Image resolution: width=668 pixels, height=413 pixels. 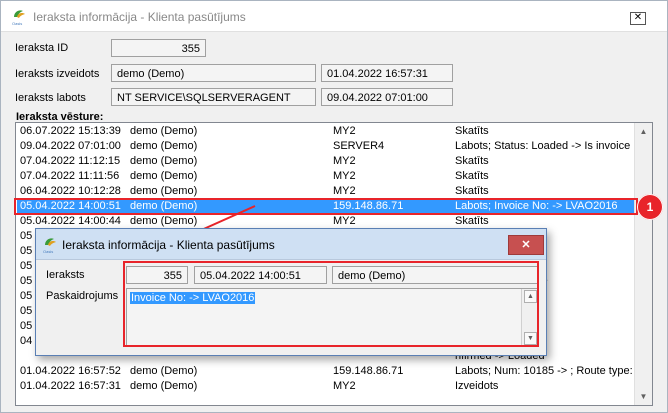 What do you see at coordinates (213, 73) in the screenshot?
I see `created-user-field: demo (Demo)` at bounding box center [213, 73].